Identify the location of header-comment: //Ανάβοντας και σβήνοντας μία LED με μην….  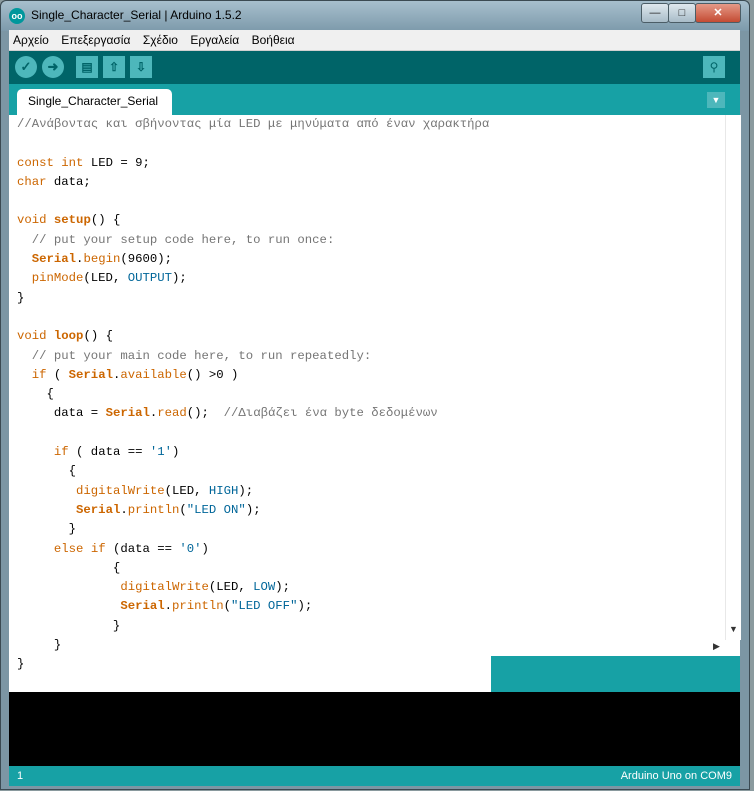
(253, 124).